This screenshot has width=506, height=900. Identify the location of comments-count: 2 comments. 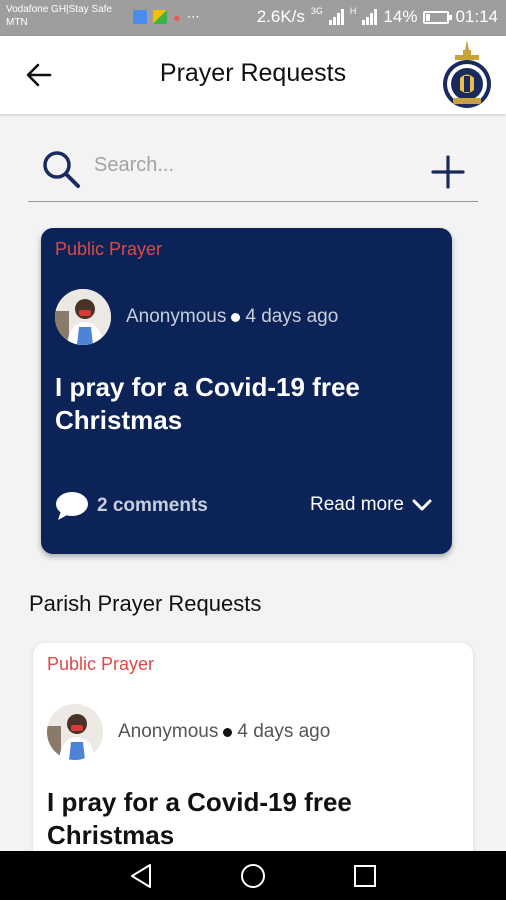
(152, 505).